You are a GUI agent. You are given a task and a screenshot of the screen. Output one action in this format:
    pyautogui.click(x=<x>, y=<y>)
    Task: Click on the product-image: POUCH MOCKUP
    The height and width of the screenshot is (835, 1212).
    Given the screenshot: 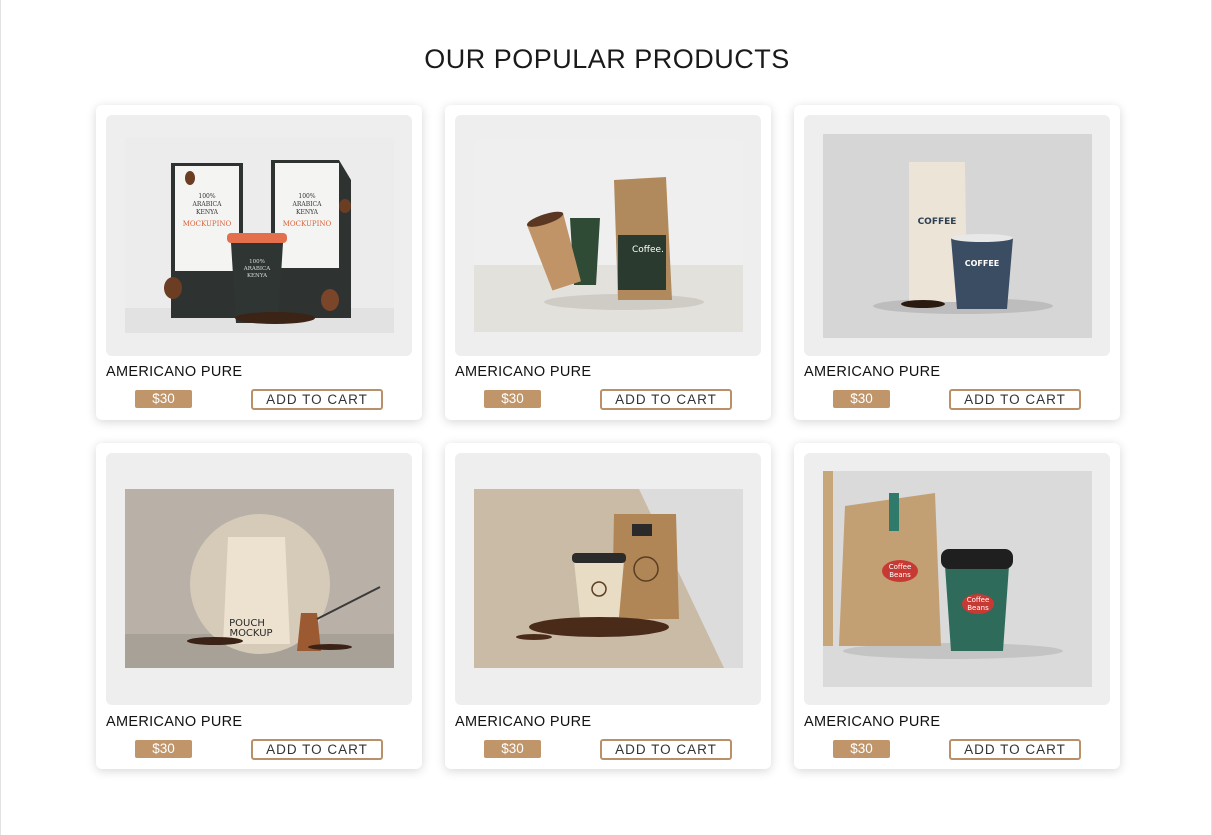 What is the action you would take?
    pyautogui.click(x=259, y=578)
    